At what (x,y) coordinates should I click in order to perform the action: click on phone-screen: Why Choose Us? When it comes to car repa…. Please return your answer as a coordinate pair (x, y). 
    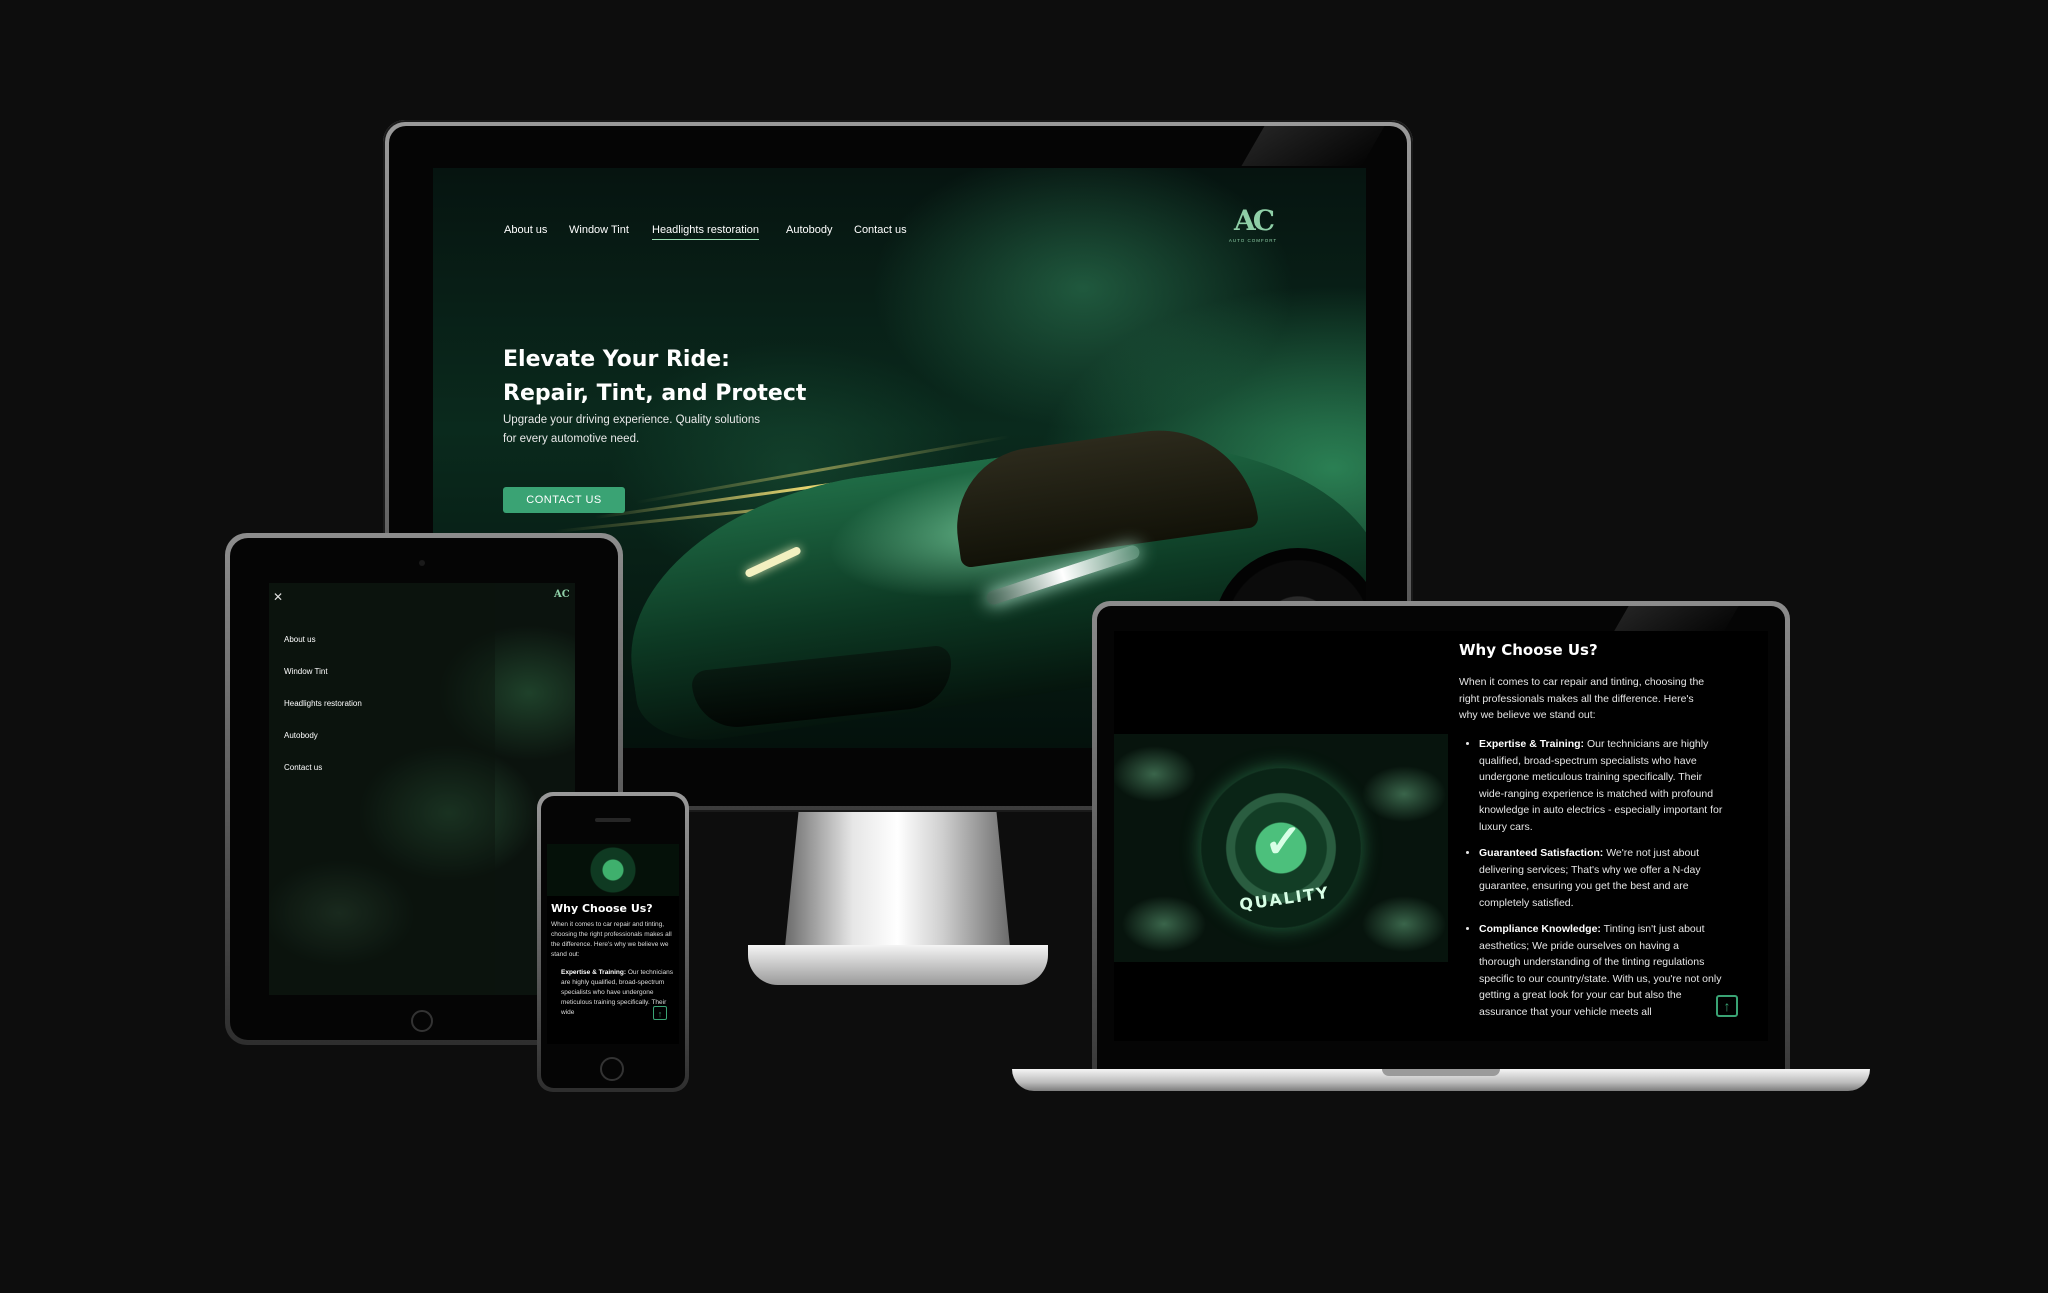
    Looking at the image, I should click on (613, 944).